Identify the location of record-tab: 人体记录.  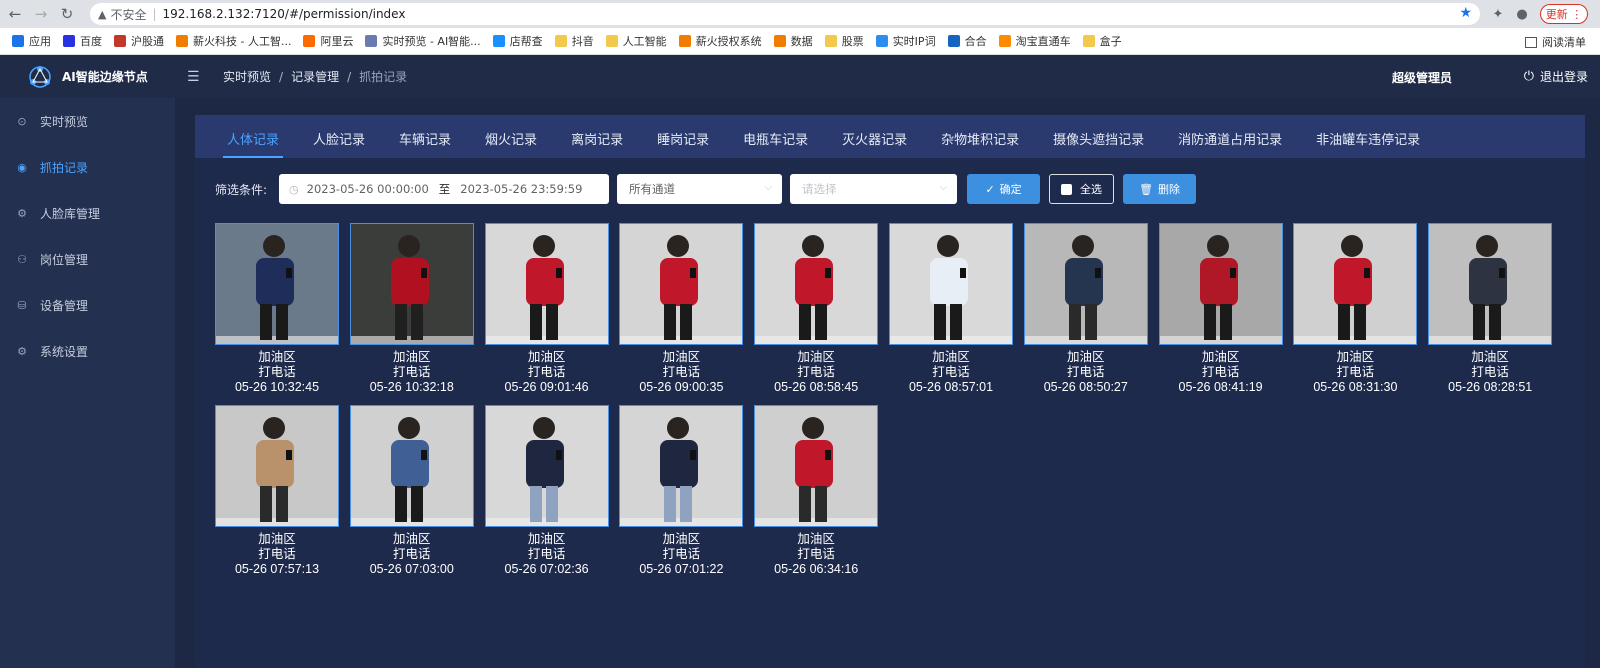
(253, 143).